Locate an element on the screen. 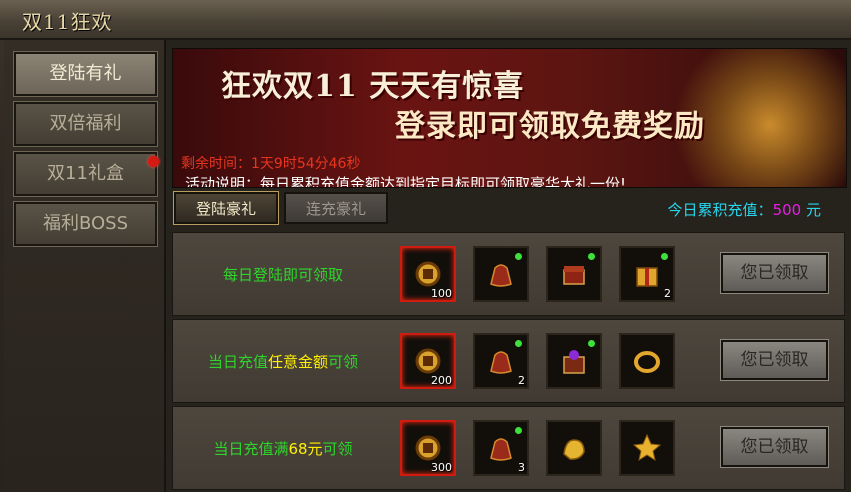 This screenshot has width=851, height=492. condition-text: 当日充值满 is located at coordinates (251, 449).